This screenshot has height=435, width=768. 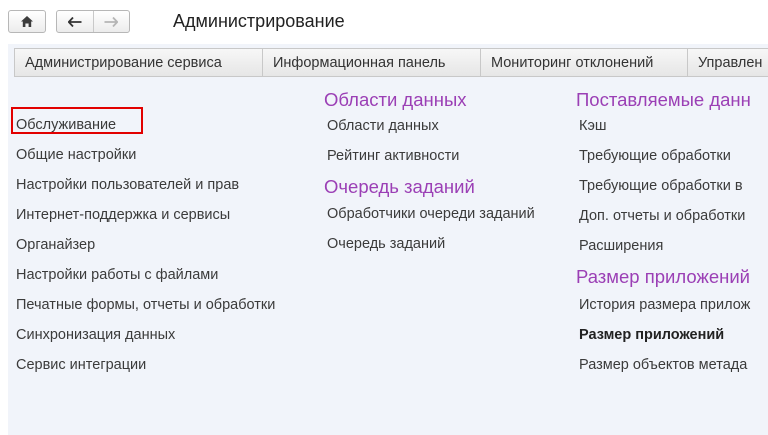 What do you see at coordinates (117, 275) in the screenshot?
I see `link-file-settings: Настройки работы с файлами` at bounding box center [117, 275].